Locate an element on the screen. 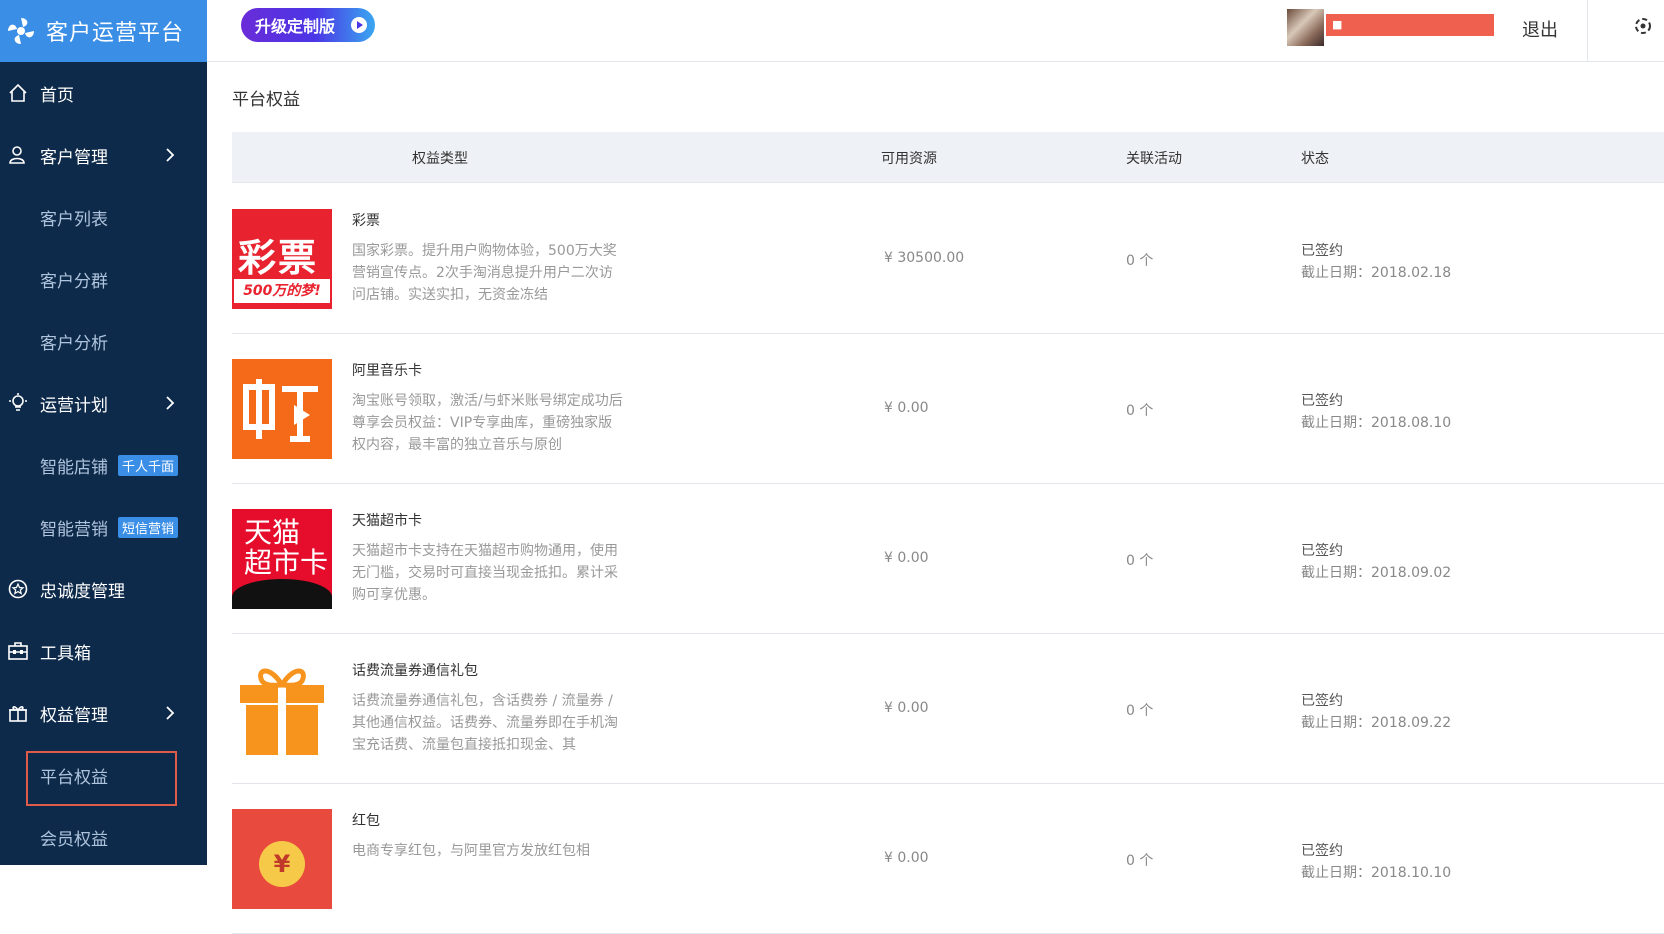  red-envelope-thumbnail: ¥ is located at coordinates (282, 859).